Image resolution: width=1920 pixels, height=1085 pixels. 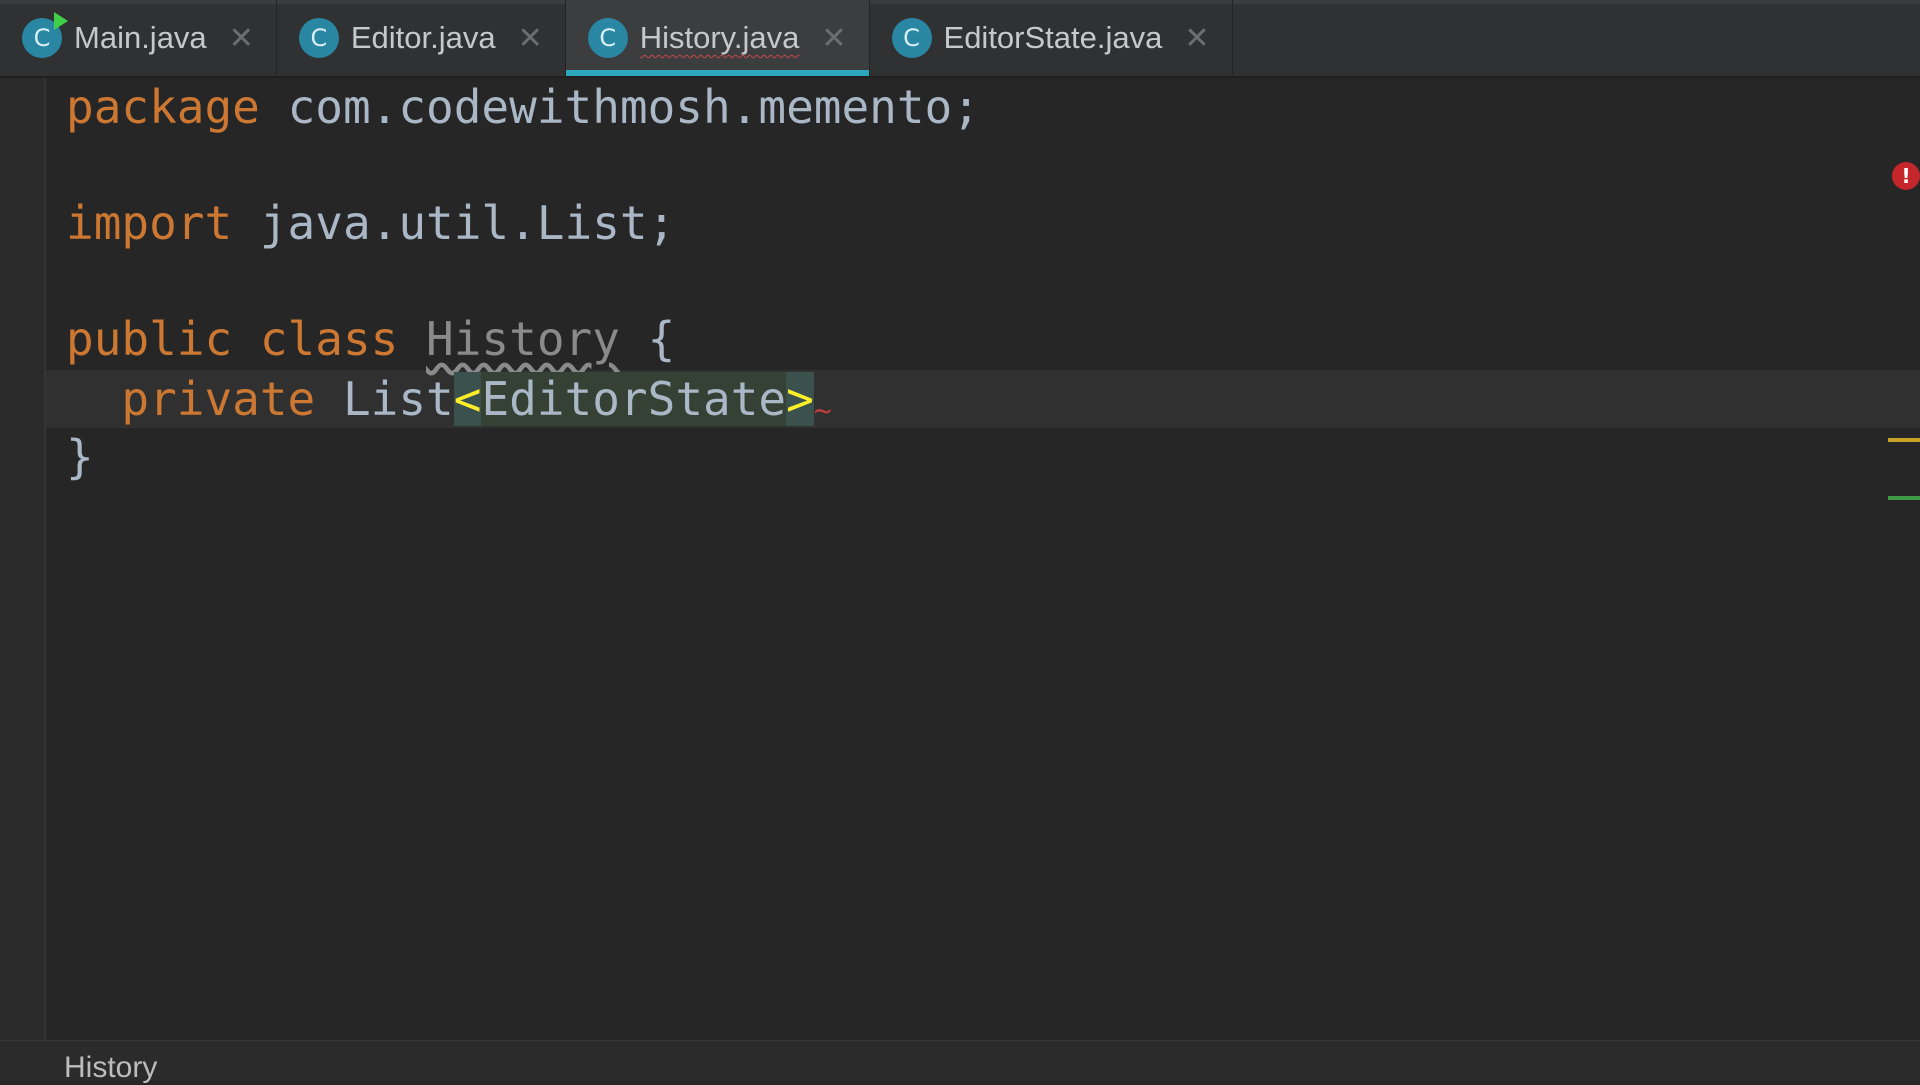 I want to click on package-name: com.codewithmosh.memento;, so click(x=619, y=107).